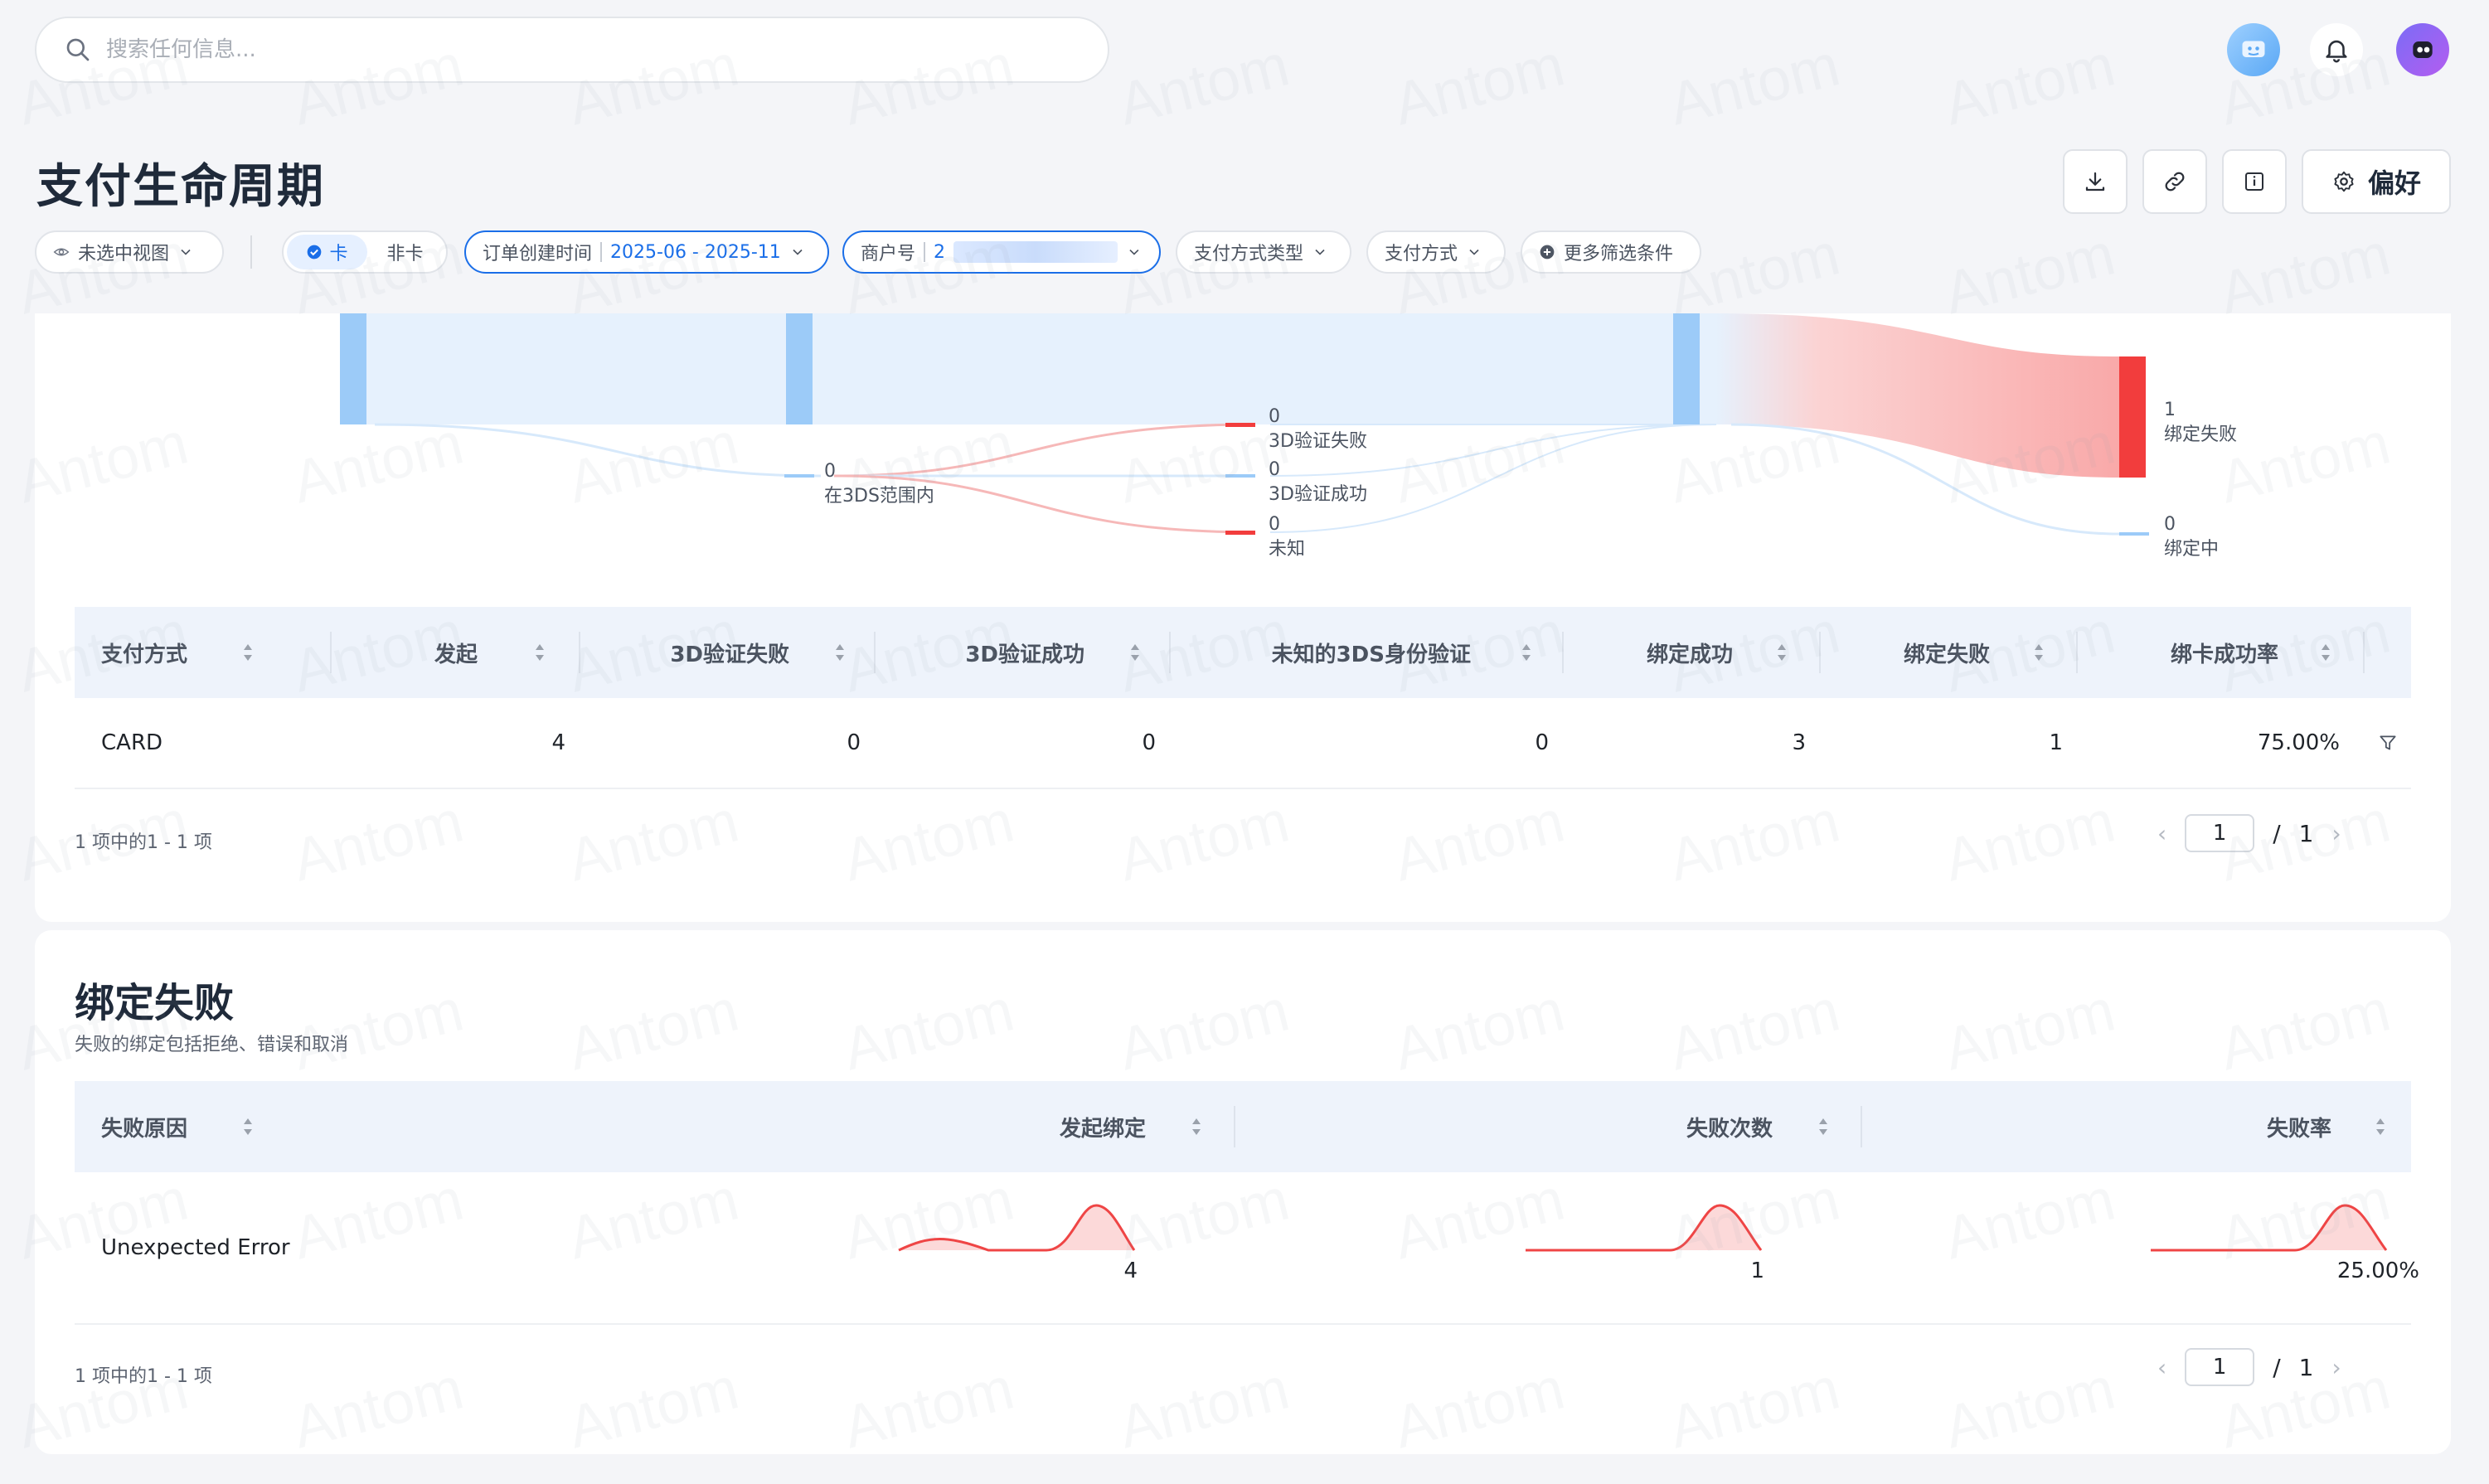 This screenshot has width=2489, height=1484. I want to click on date-filter-value: 2025-06 - 2025-11, so click(695, 252).